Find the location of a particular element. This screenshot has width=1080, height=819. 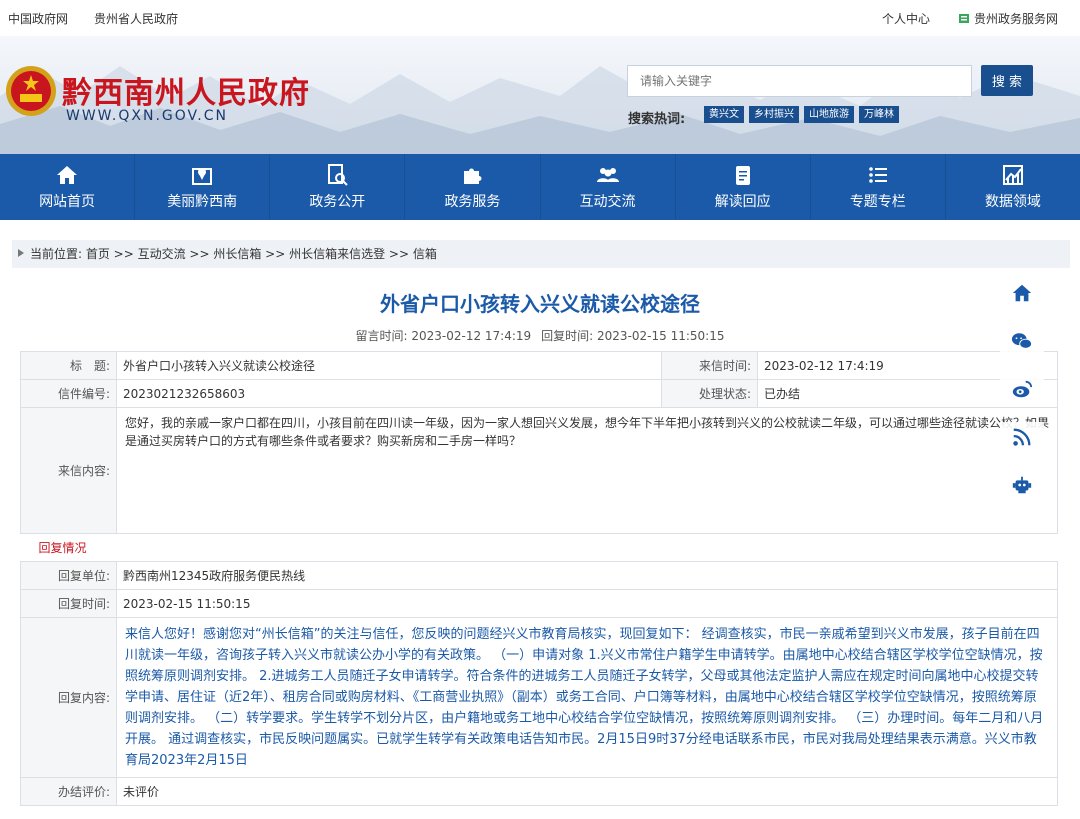

message-time: 留言时间: 2023-02-12 17:4:19 is located at coordinates (443, 336).